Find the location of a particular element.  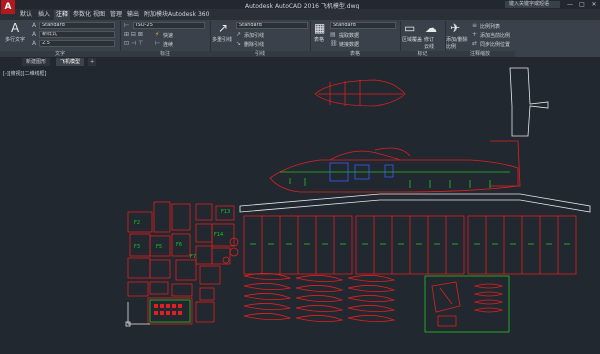

text-style-icon: A is located at coordinates (34, 25).